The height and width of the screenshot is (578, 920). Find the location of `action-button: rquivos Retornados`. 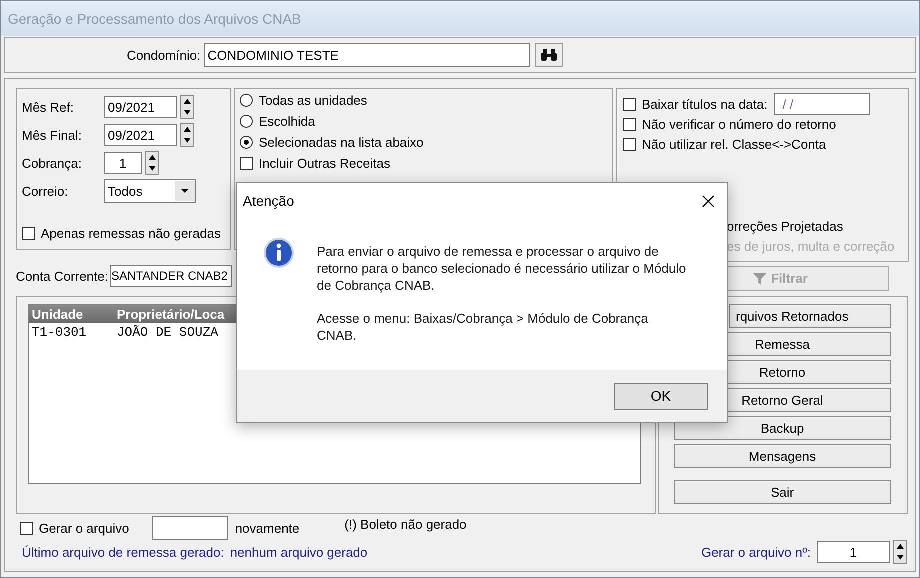

action-button: rquivos Retornados is located at coordinates (810, 316).